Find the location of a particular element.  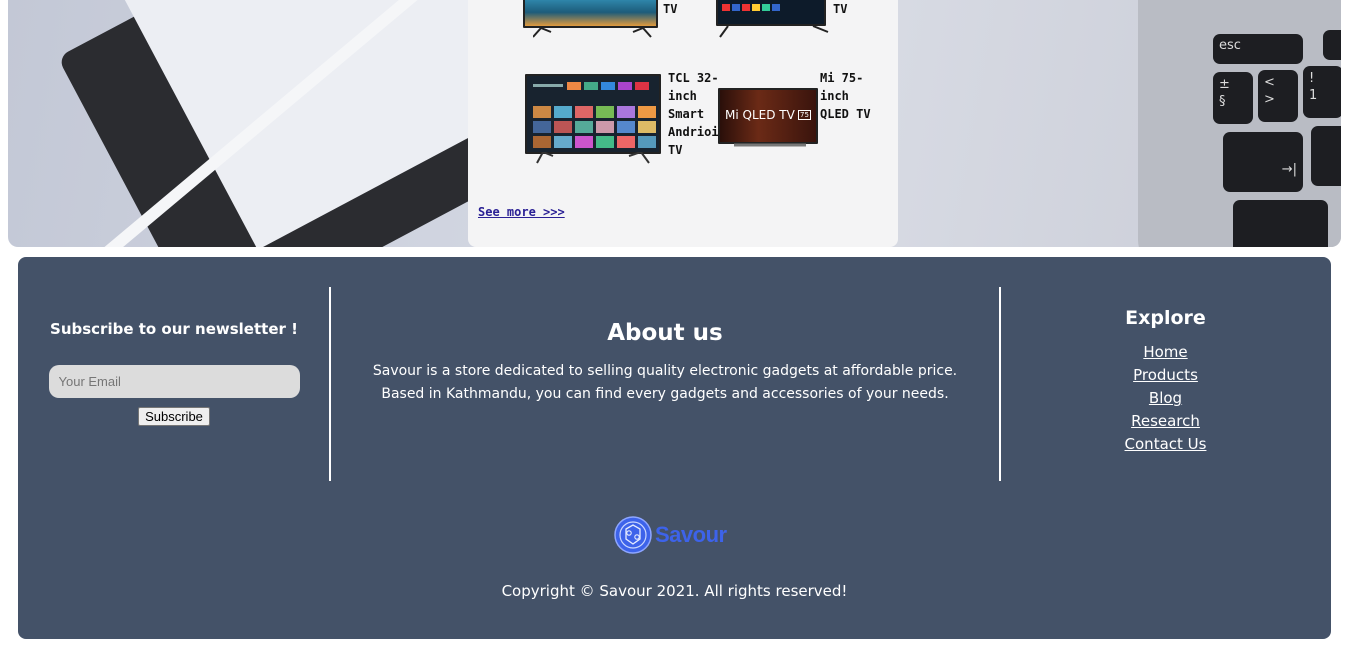

explore-item-research: Research is located at coordinates (1165, 421).